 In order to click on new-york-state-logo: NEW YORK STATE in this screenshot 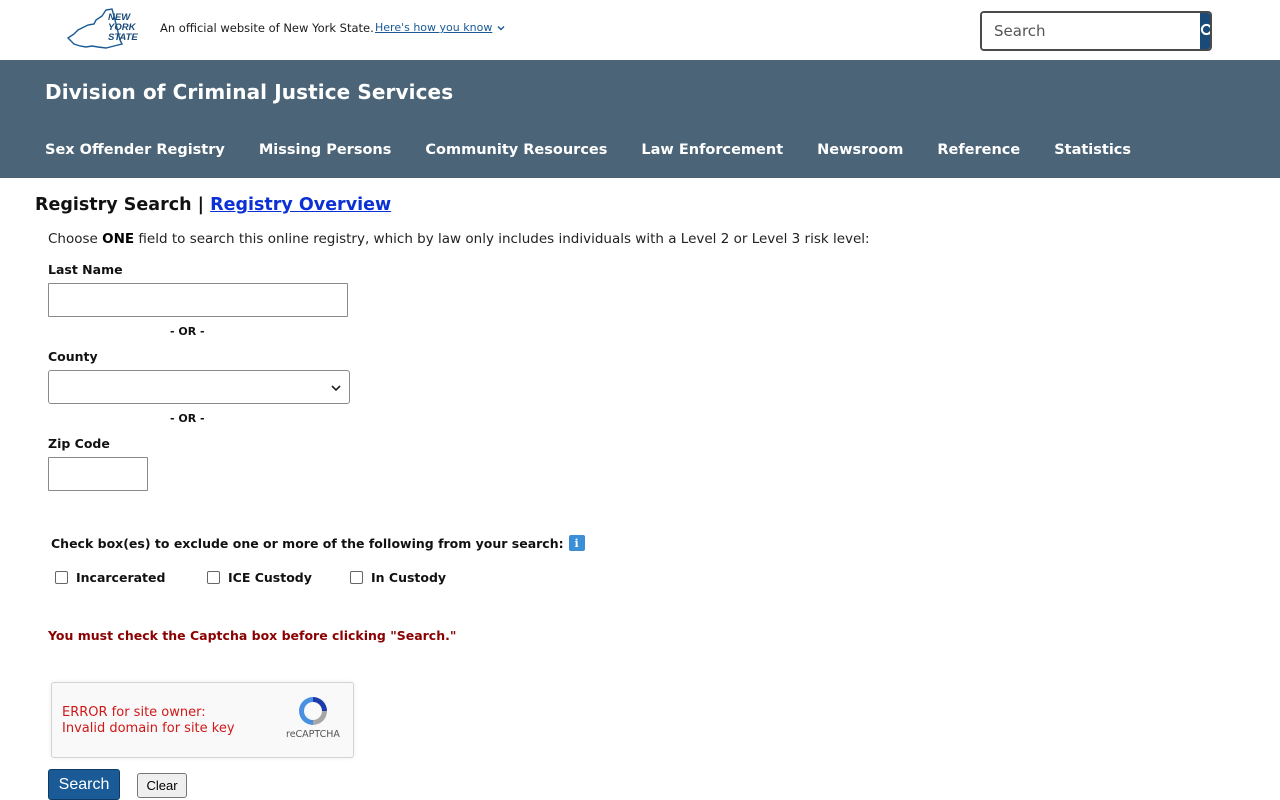, I will do `click(104, 29)`.